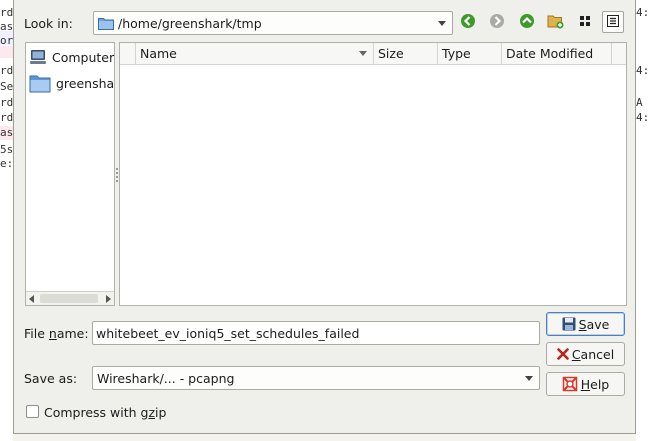 This screenshot has height=441, width=648. What do you see at coordinates (158, 53) in the screenshot?
I see `column-header-label: Name` at bounding box center [158, 53].